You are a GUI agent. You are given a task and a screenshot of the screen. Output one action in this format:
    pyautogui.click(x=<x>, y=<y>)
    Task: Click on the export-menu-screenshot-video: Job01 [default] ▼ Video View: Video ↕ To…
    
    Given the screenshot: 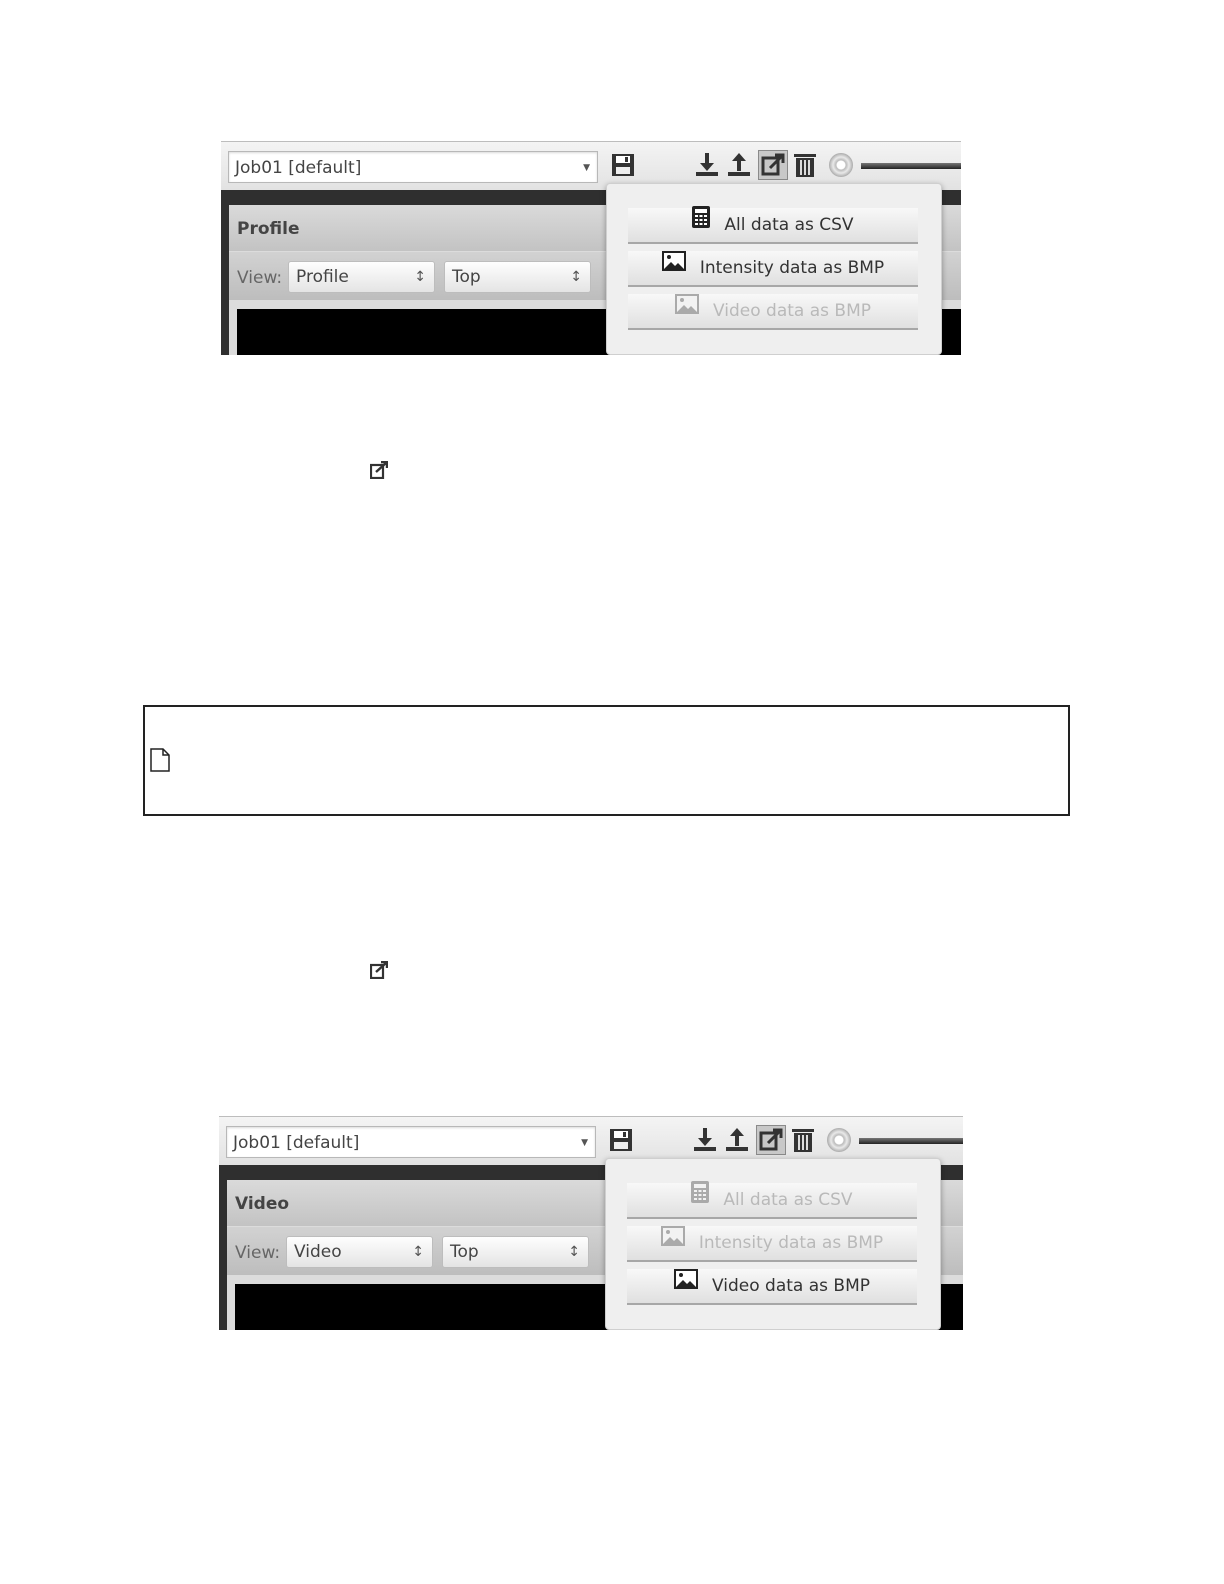 What is the action you would take?
    pyautogui.click(x=591, y=1223)
    